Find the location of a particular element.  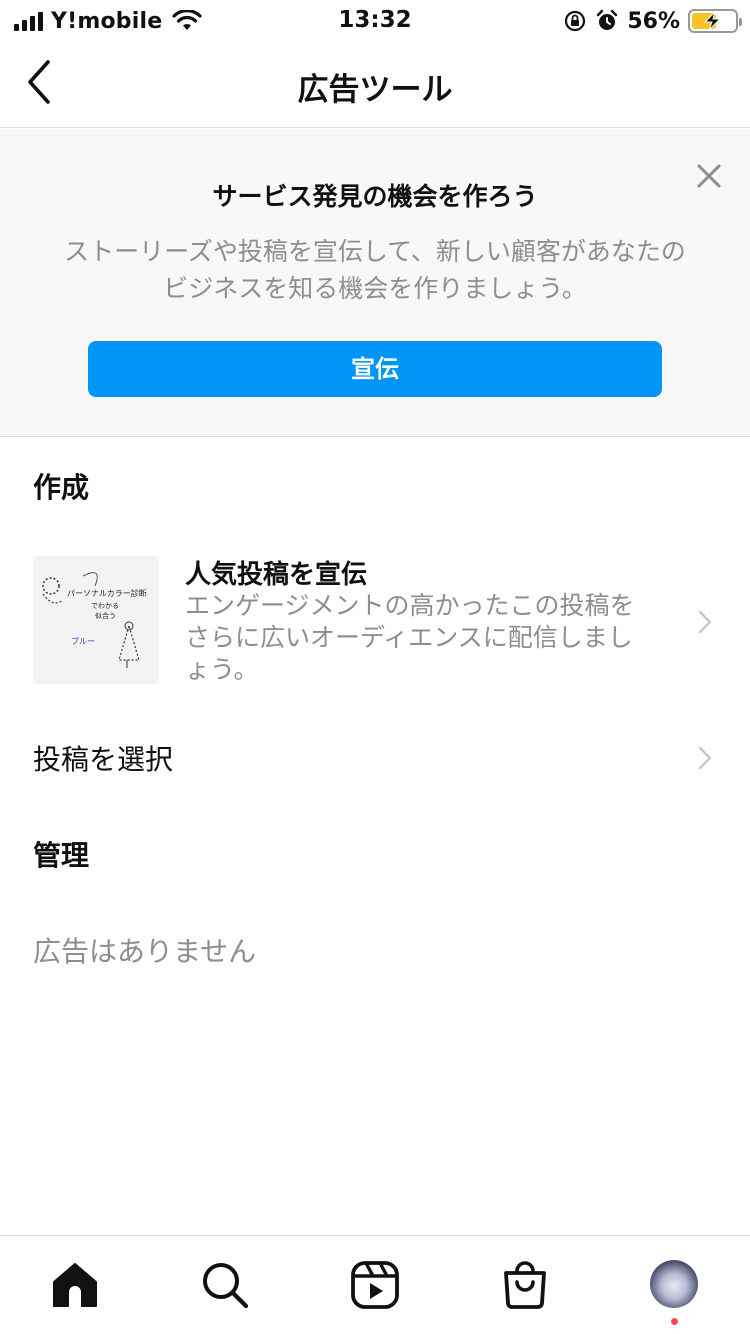

battery-percent: 56% is located at coordinates (653, 21).